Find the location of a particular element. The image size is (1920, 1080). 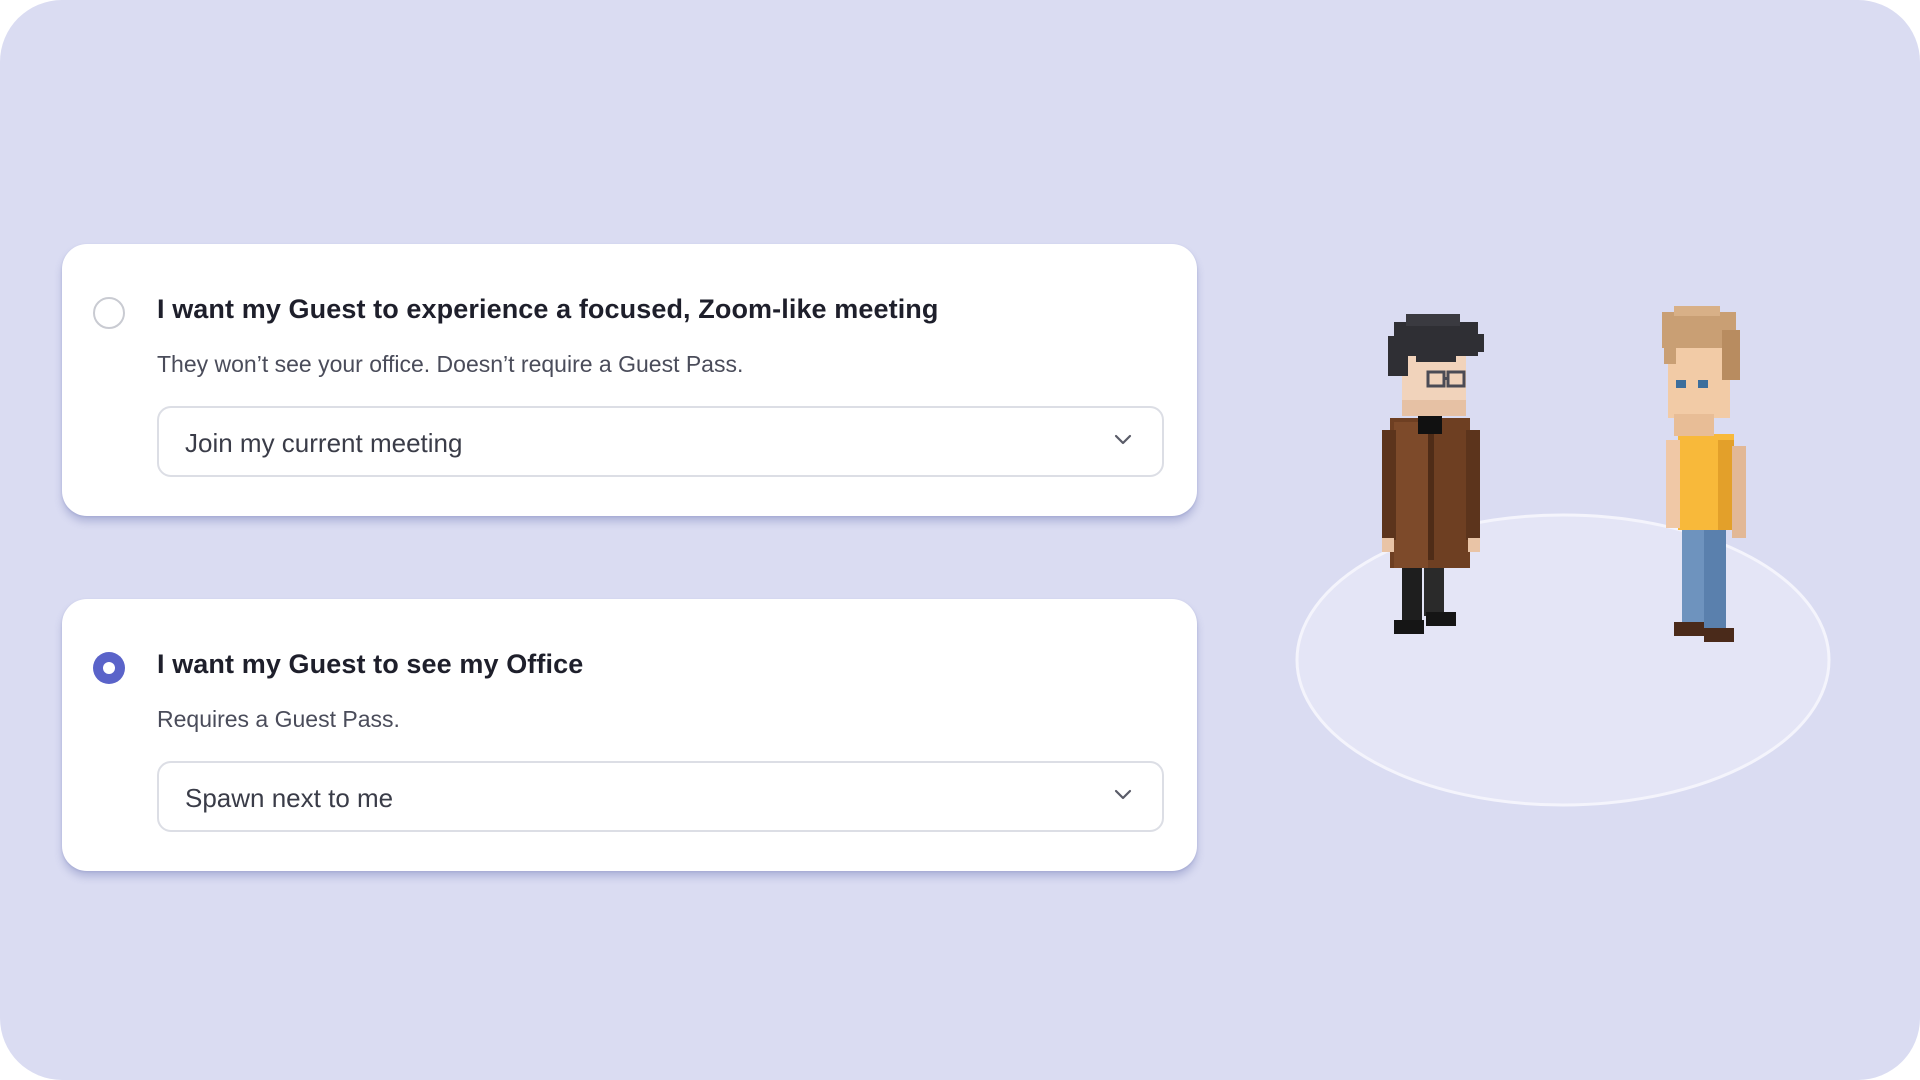

floor-ellipse is located at coordinates (1563, 660).